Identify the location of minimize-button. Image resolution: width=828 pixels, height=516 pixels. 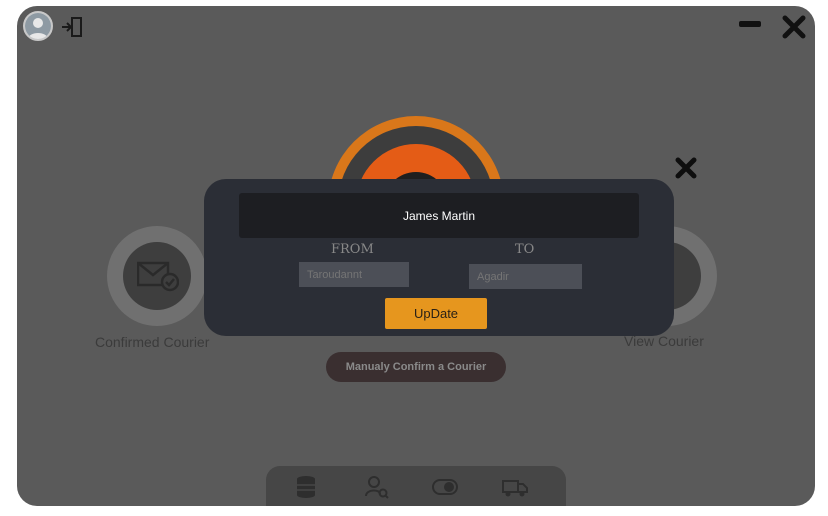
(750, 24).